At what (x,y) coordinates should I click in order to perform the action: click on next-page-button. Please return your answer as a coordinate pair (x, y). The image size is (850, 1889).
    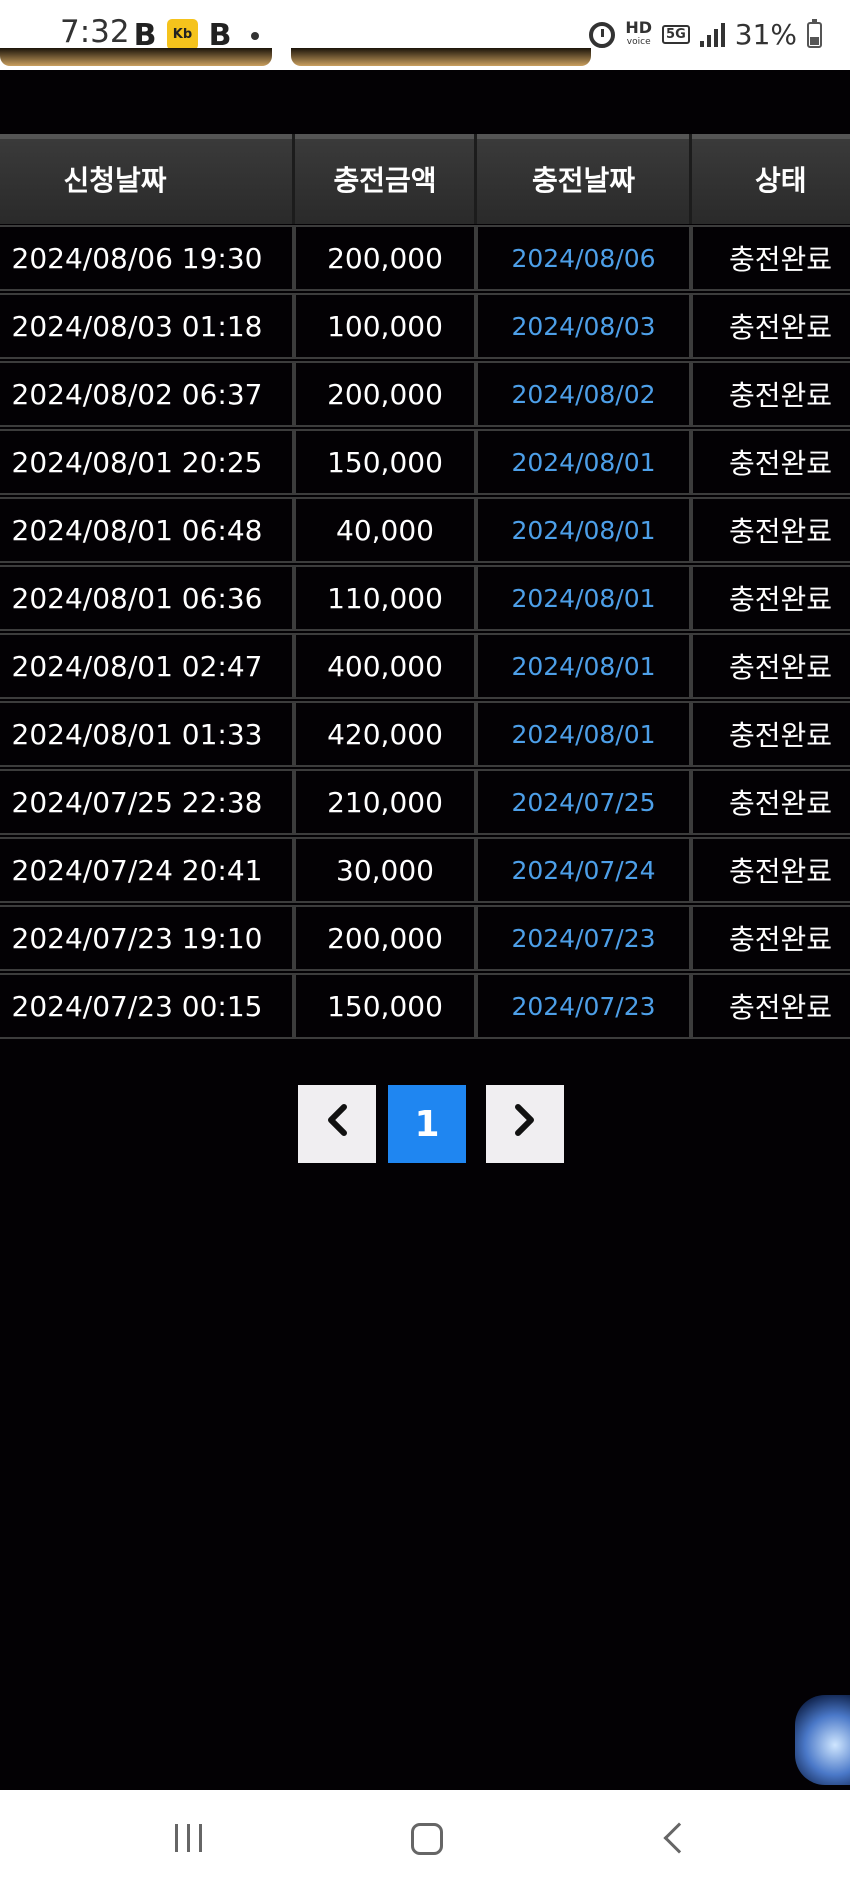
    Looking at the image, I should click on (525, 1124).